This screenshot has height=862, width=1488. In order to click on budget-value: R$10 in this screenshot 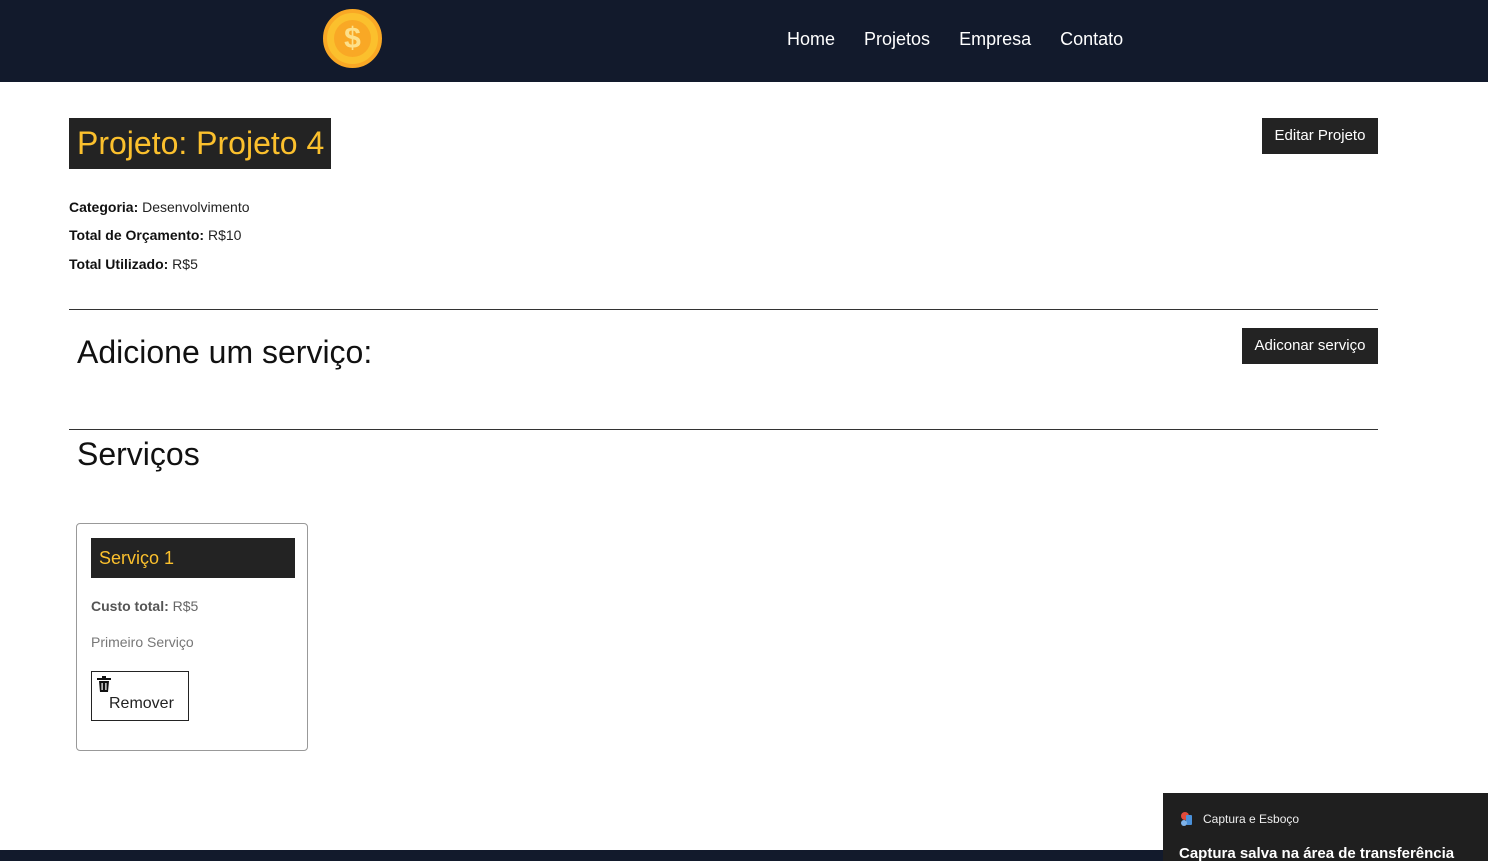, I will do `click(223, 235)`.